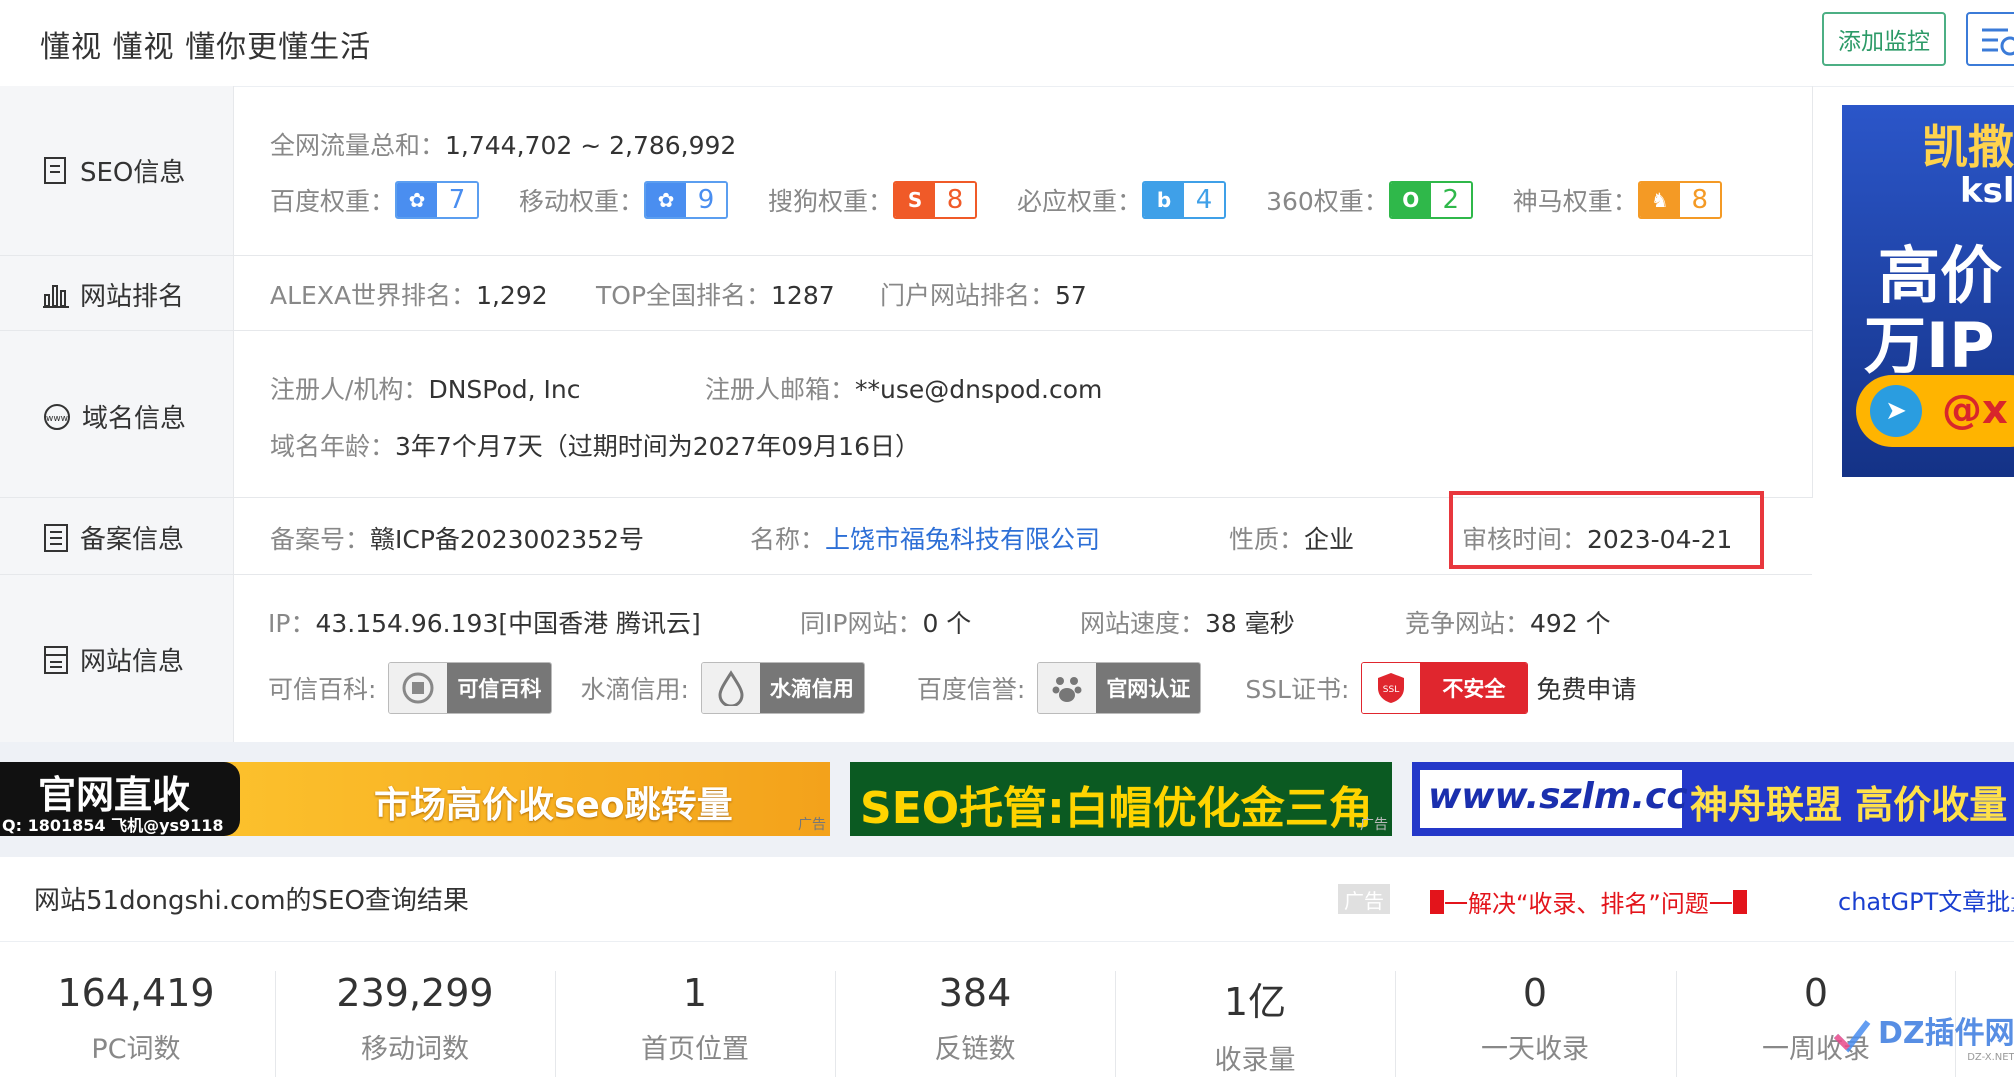 Image resolution: width=2014 pixels, height=1077 pixels. I want to click on right-ad-banner: 凯撒 ksl 高价 万IP ➤ @x, so click(1928, 291).